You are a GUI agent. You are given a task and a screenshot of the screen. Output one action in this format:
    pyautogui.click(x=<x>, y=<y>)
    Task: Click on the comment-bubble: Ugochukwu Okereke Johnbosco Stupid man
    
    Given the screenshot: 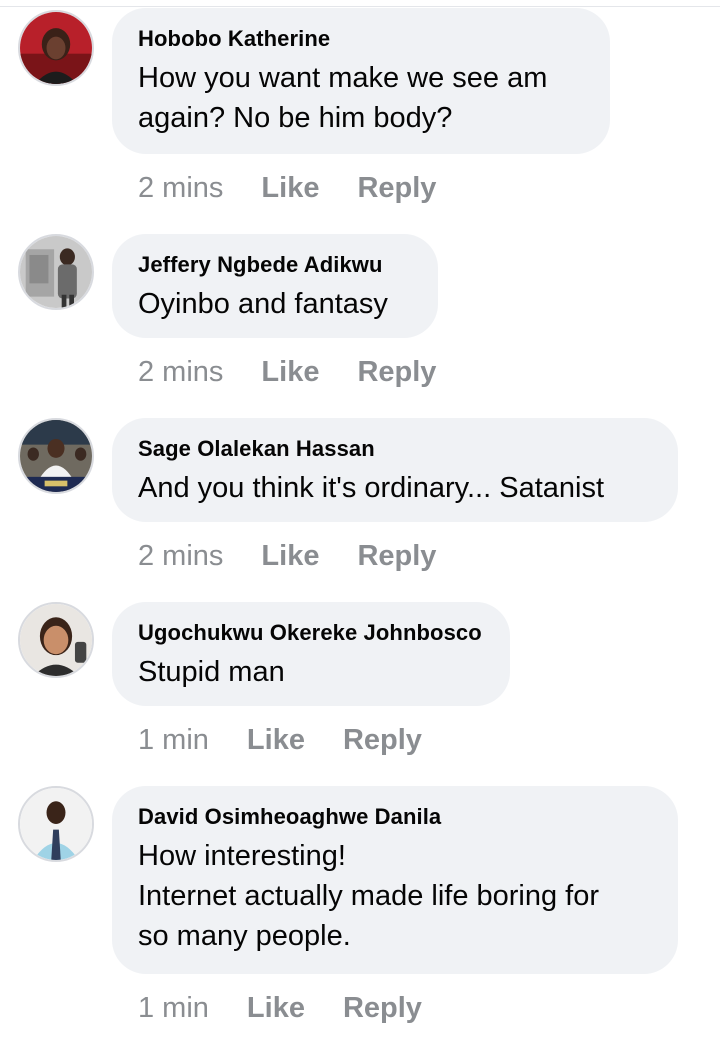 What is the action you would take?
    pyautogui.click(x=311, y=654)
    